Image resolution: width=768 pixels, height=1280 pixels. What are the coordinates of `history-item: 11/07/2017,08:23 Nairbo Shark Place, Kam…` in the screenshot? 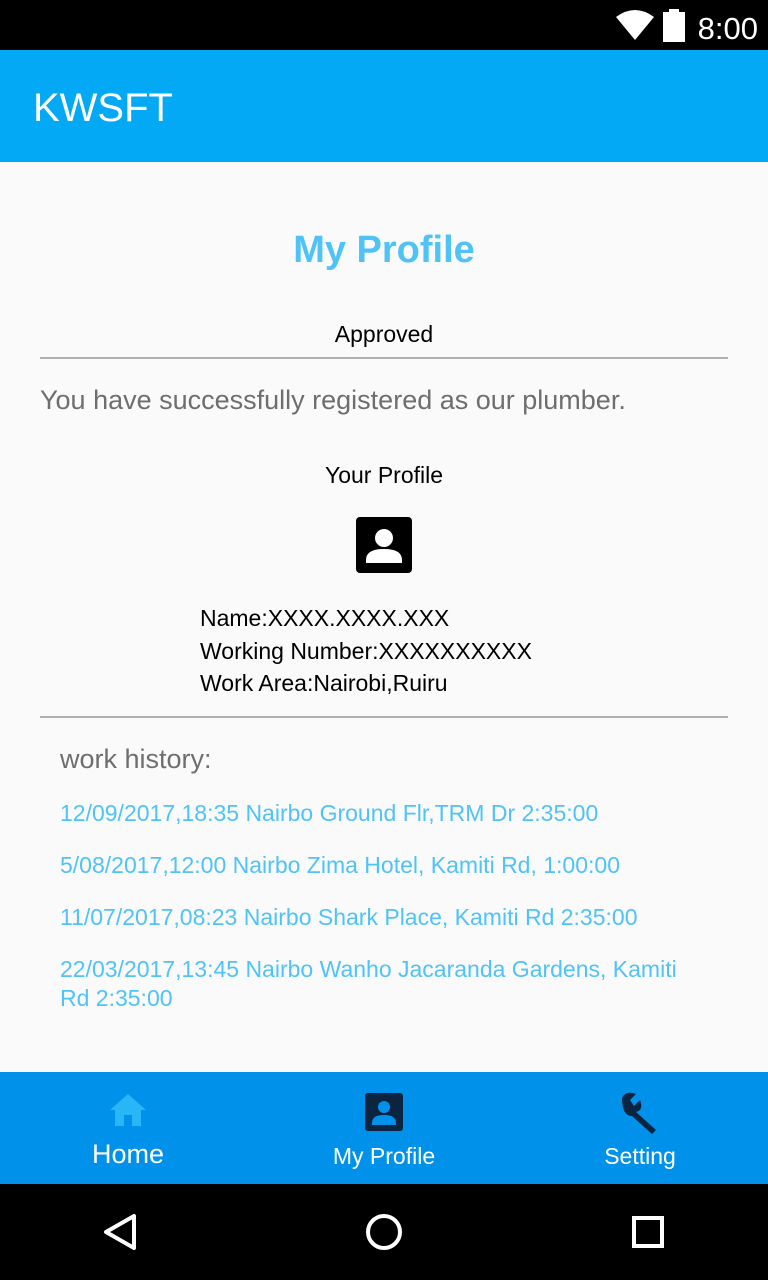 It's located at (370, 917).